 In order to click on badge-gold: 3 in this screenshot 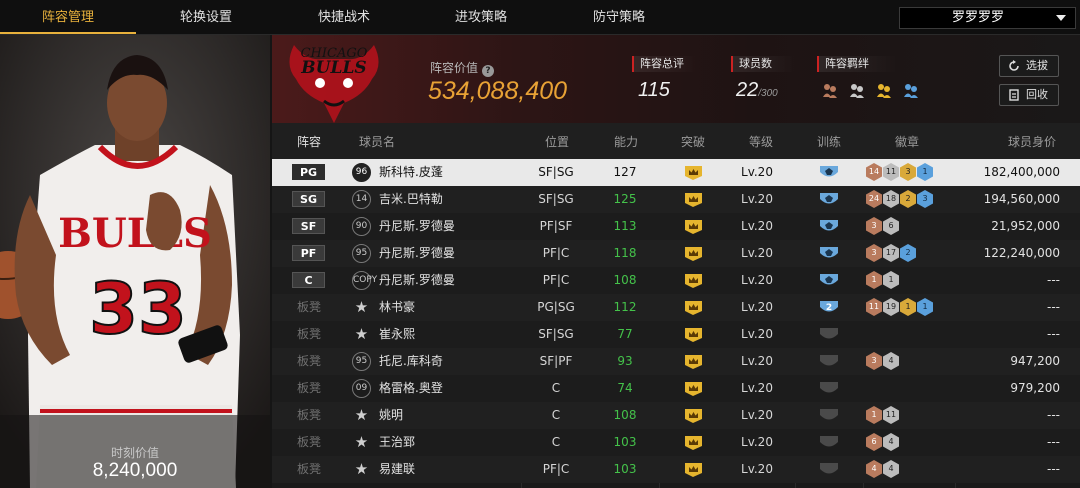, I will do `click(908, 172)`.